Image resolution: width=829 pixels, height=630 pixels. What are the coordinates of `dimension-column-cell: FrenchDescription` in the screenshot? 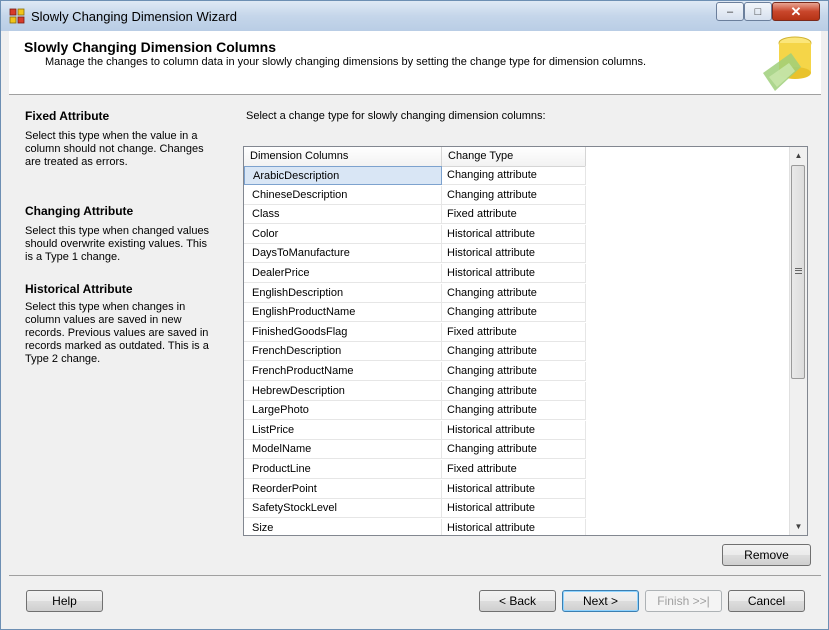 It's located at (343, 352).